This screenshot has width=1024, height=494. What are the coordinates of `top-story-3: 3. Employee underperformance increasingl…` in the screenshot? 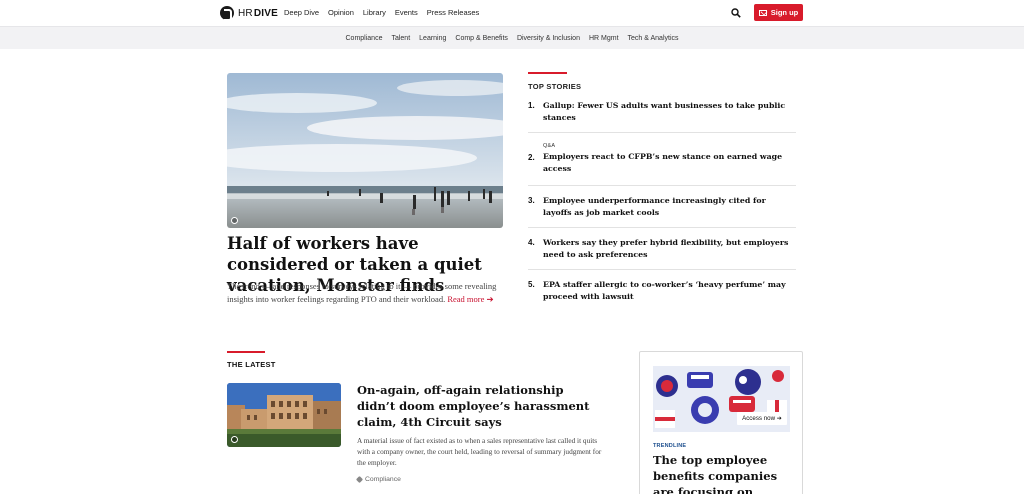 It's located at (662, 207).